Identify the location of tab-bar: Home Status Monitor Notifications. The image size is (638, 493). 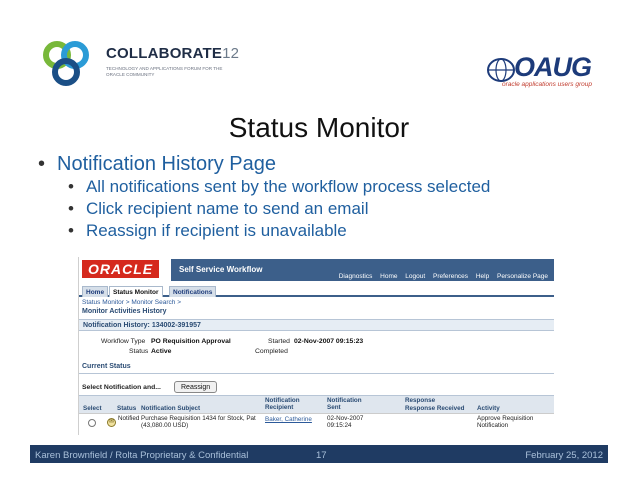
(316, 291).